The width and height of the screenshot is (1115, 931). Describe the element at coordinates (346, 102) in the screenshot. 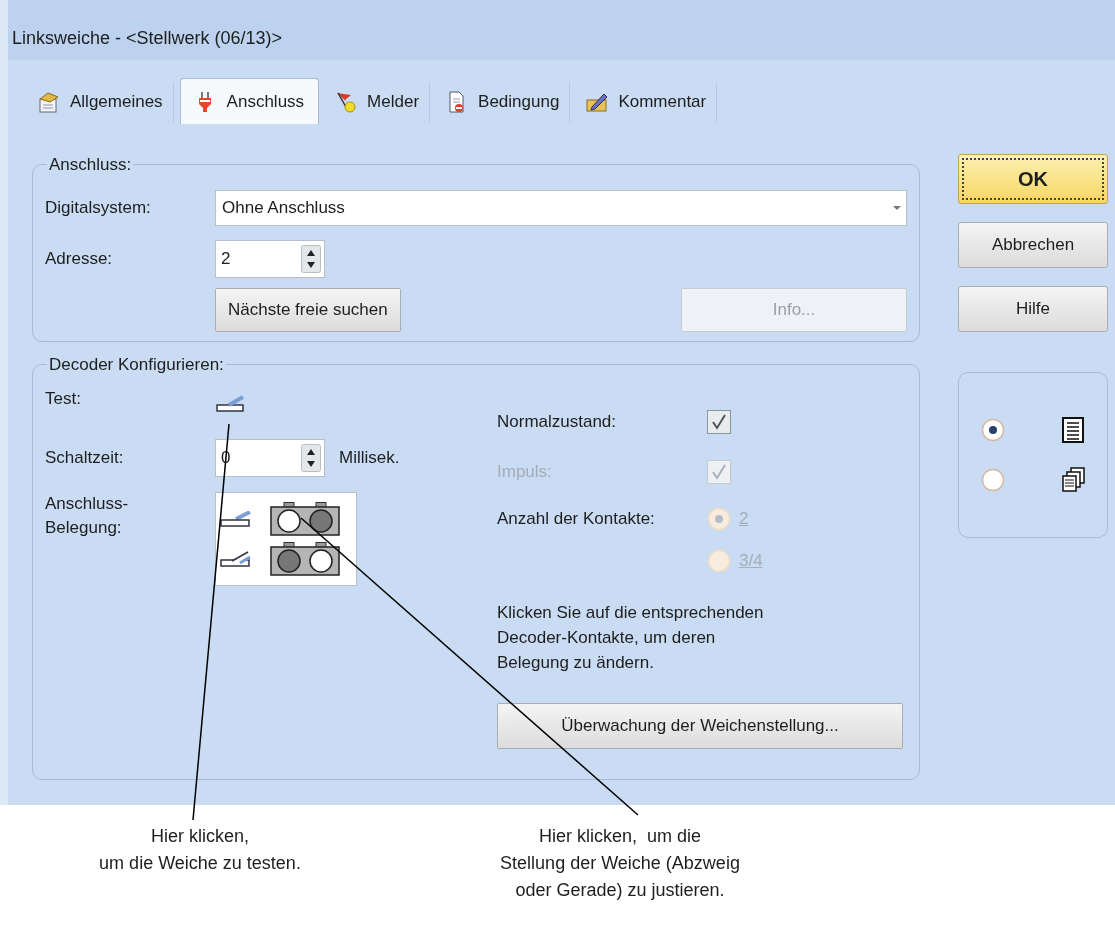

I see `flag-icon` at that location.